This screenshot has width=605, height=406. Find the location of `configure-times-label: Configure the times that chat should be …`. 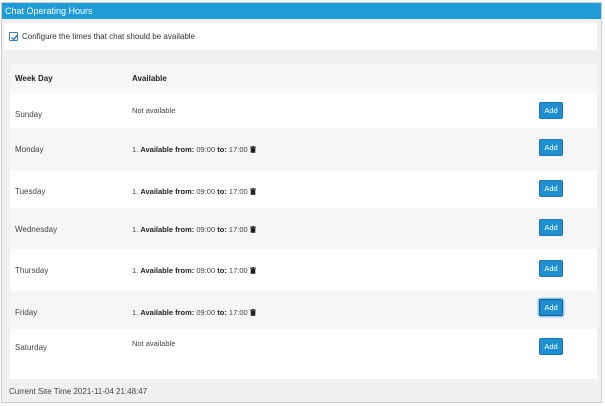

configure-times-label: Configure the times that chat should be … is located at coordinates (108, 36).